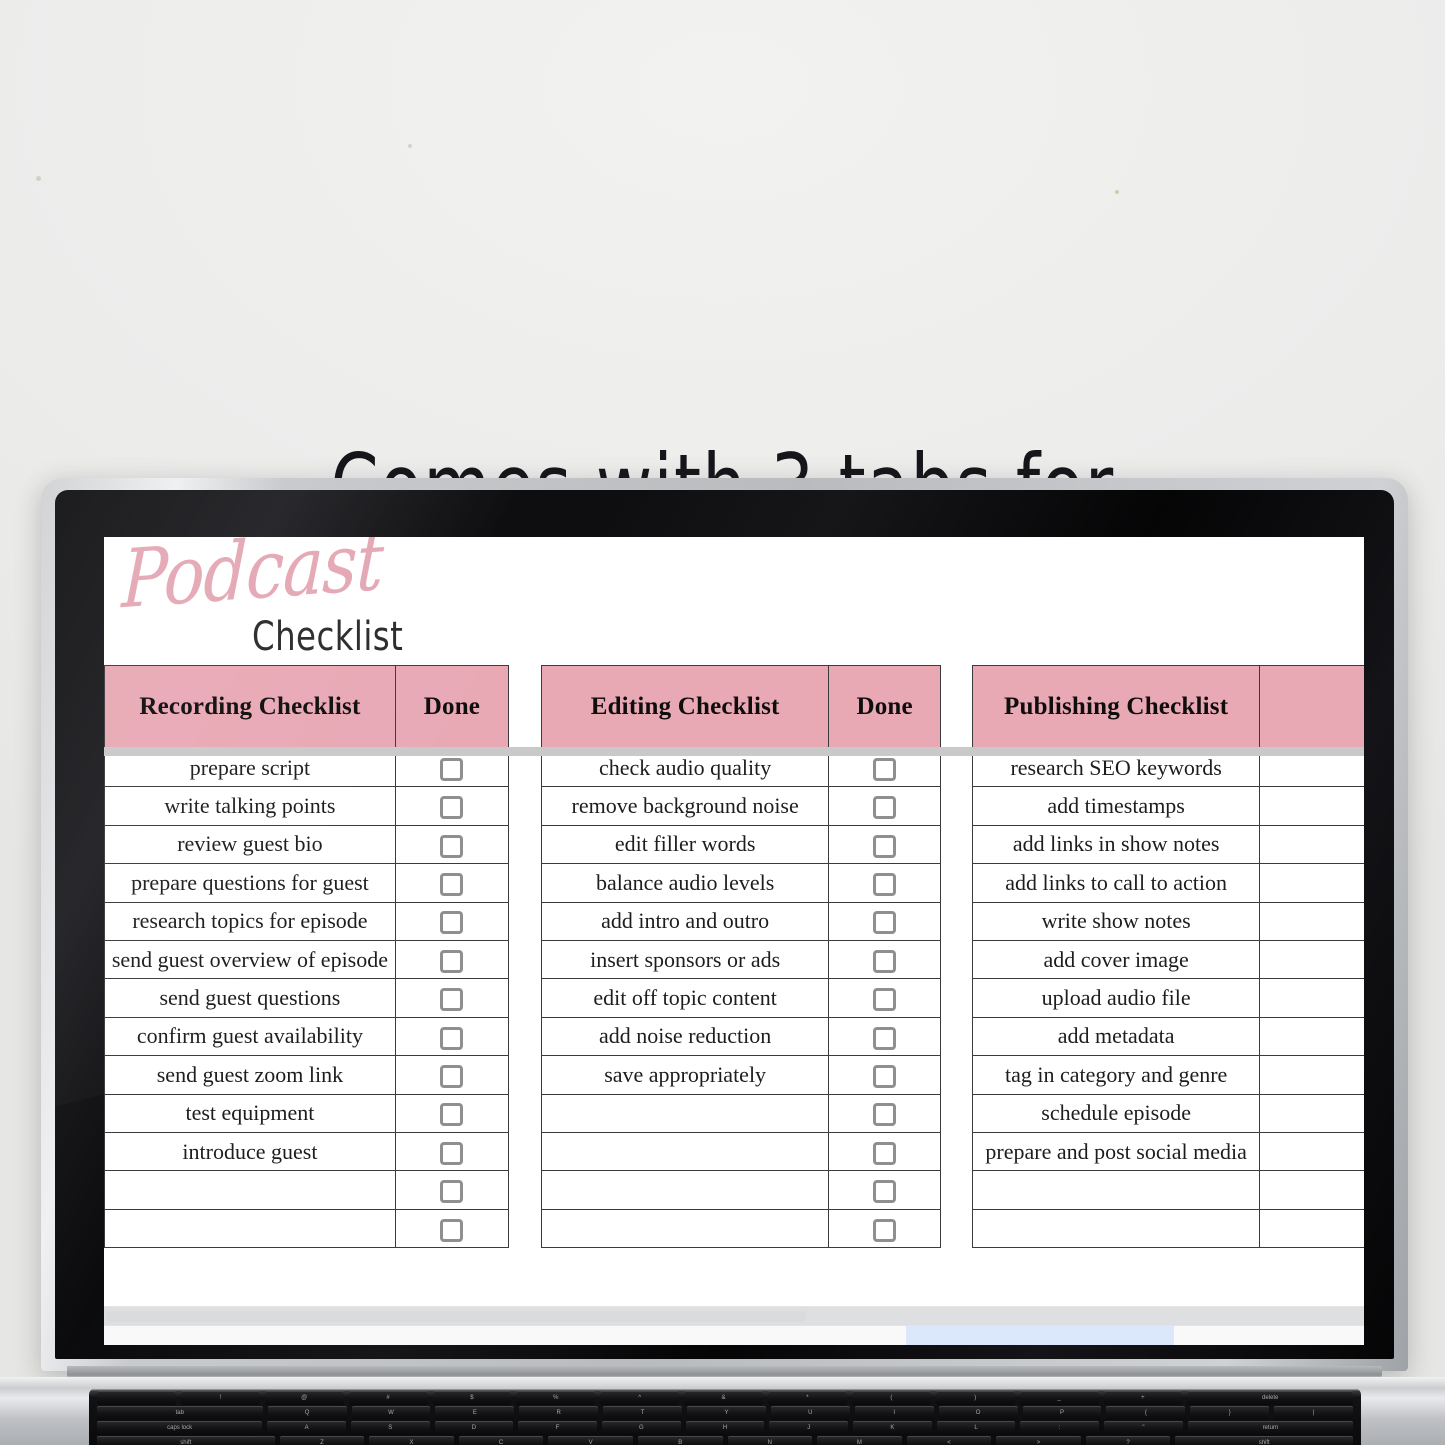 Image resolution: width=1445 pixels, height=1445 pixels. What do you see at coordinates (1167, 1075) in the screenshot?
I see `table-row: tag in category and genre` at bounding box center [1167, 1075].